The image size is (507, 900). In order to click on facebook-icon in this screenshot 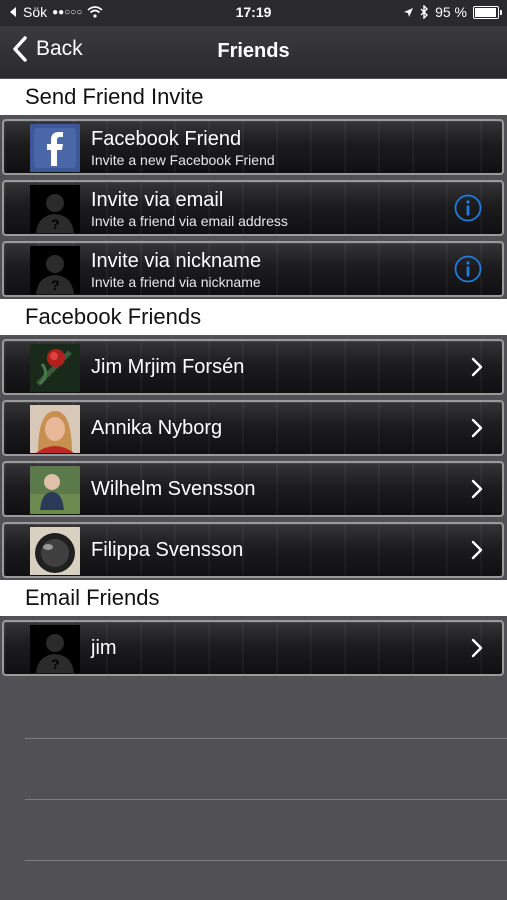, I will do `click(55, 148)`.